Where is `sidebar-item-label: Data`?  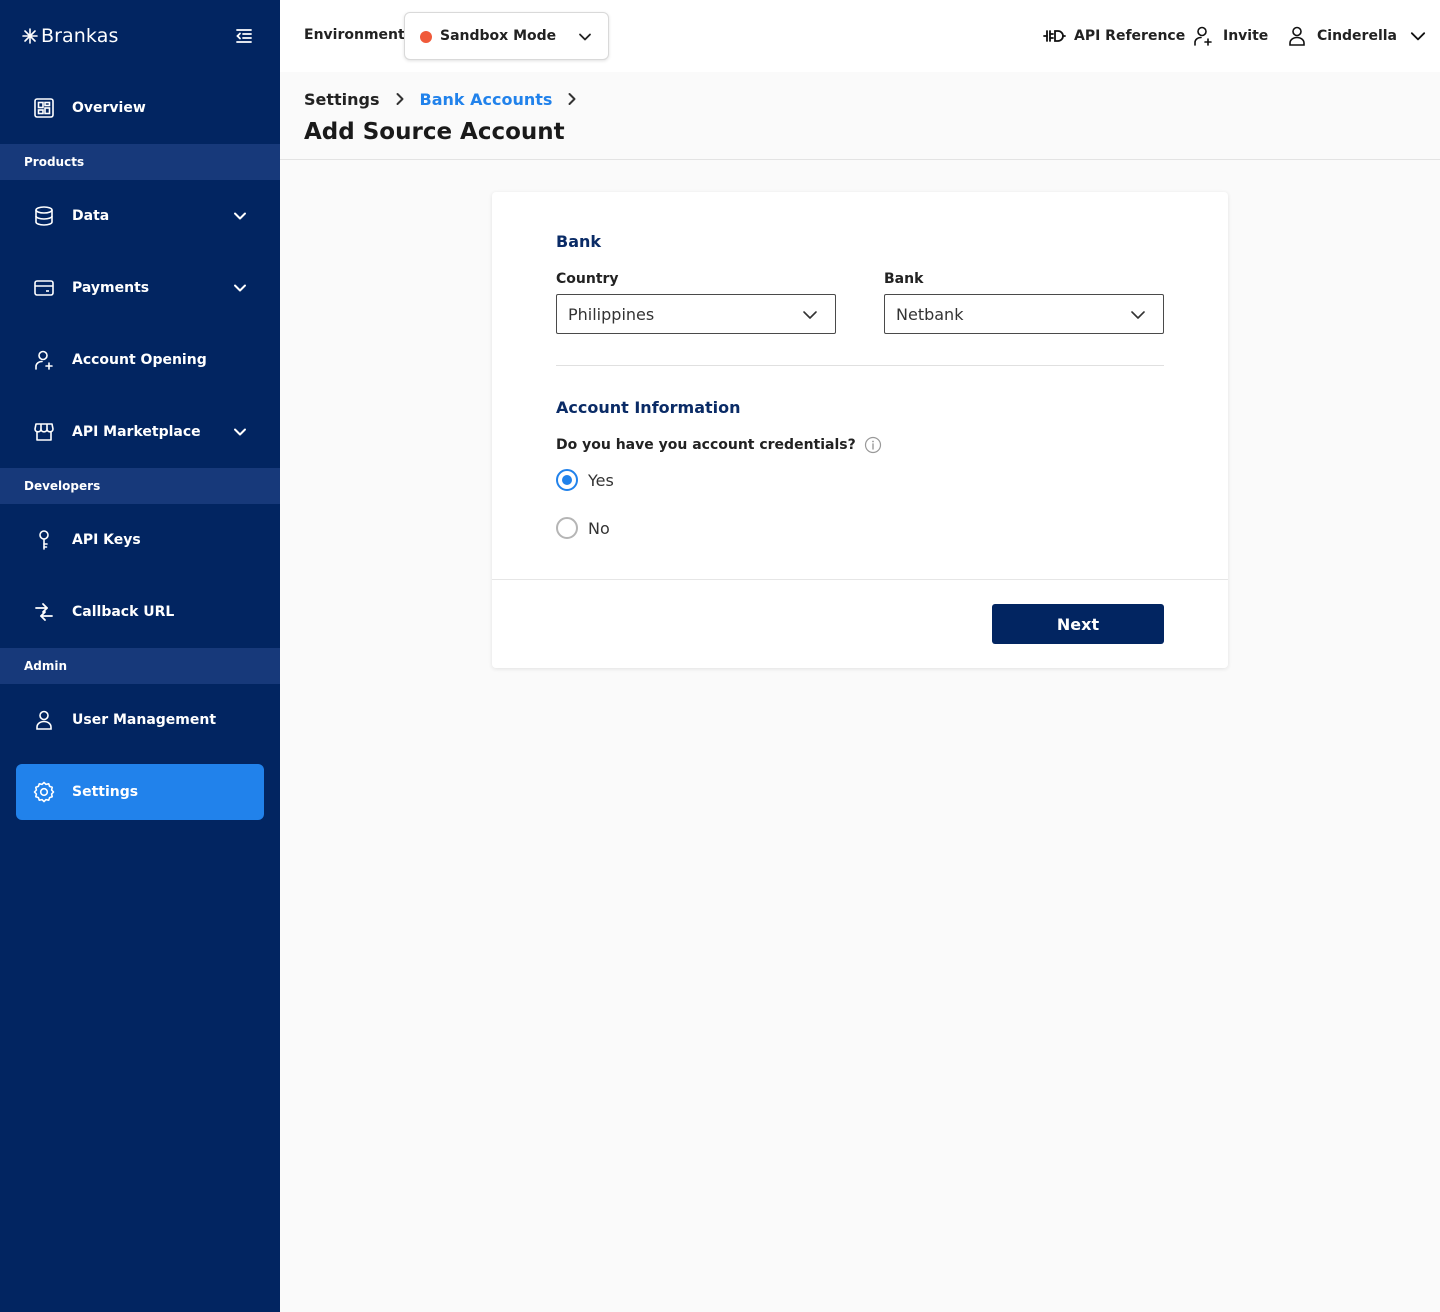
sidebar-item-label: Data is located at coordinates (91, 216).